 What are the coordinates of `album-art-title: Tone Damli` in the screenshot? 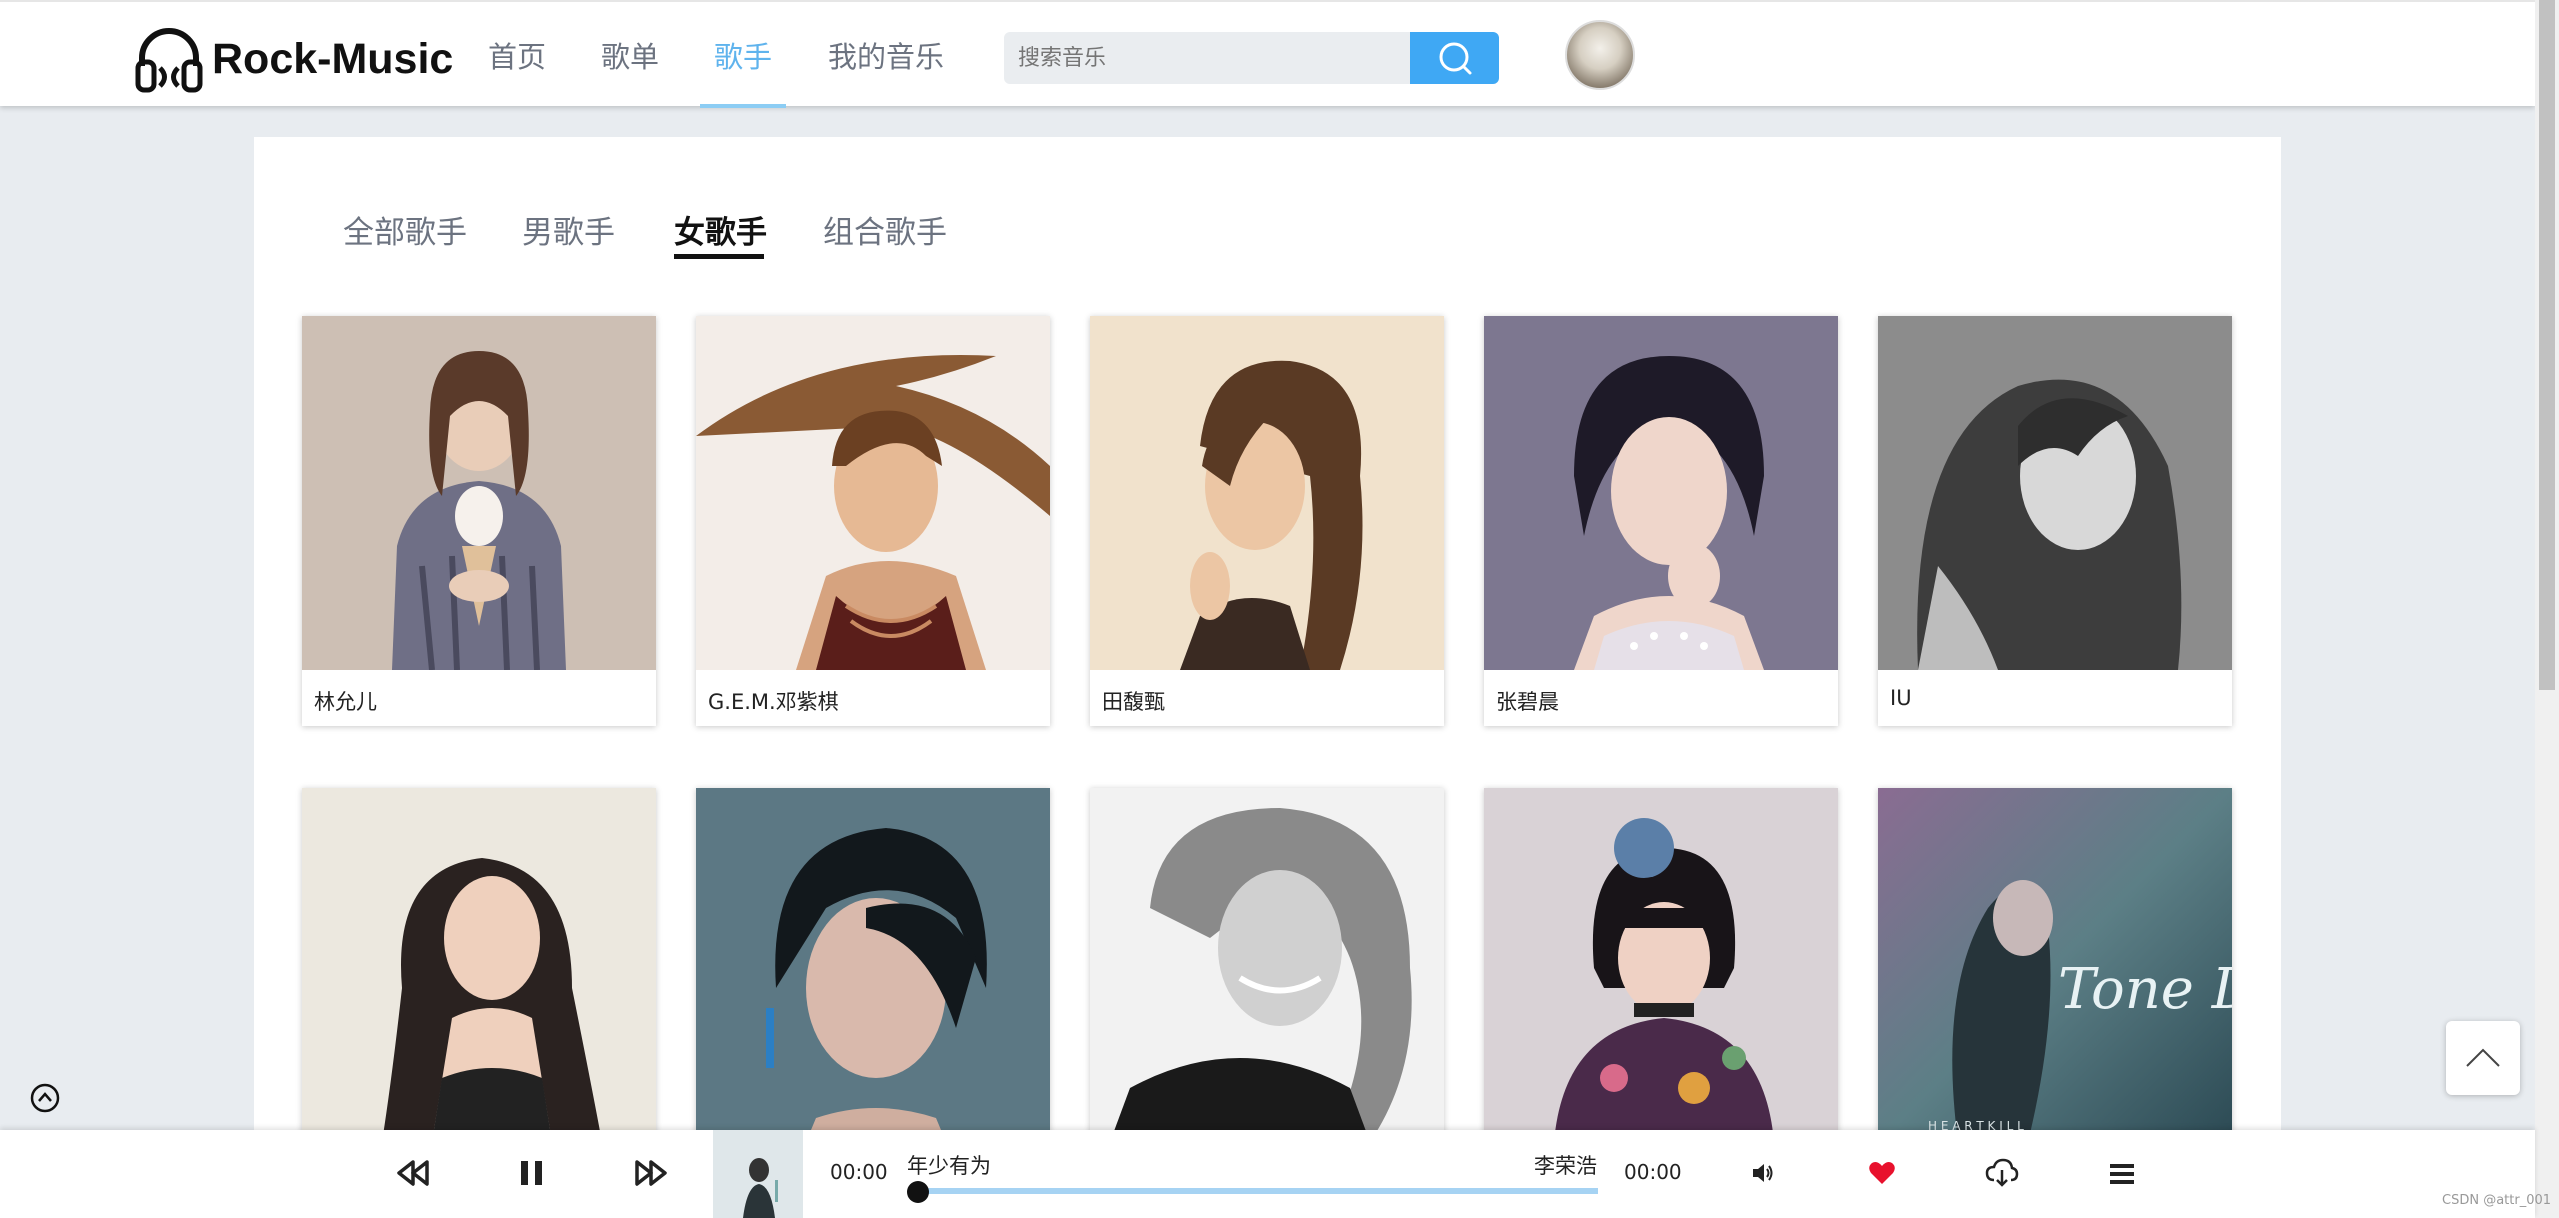 It's located at (2145, 989).